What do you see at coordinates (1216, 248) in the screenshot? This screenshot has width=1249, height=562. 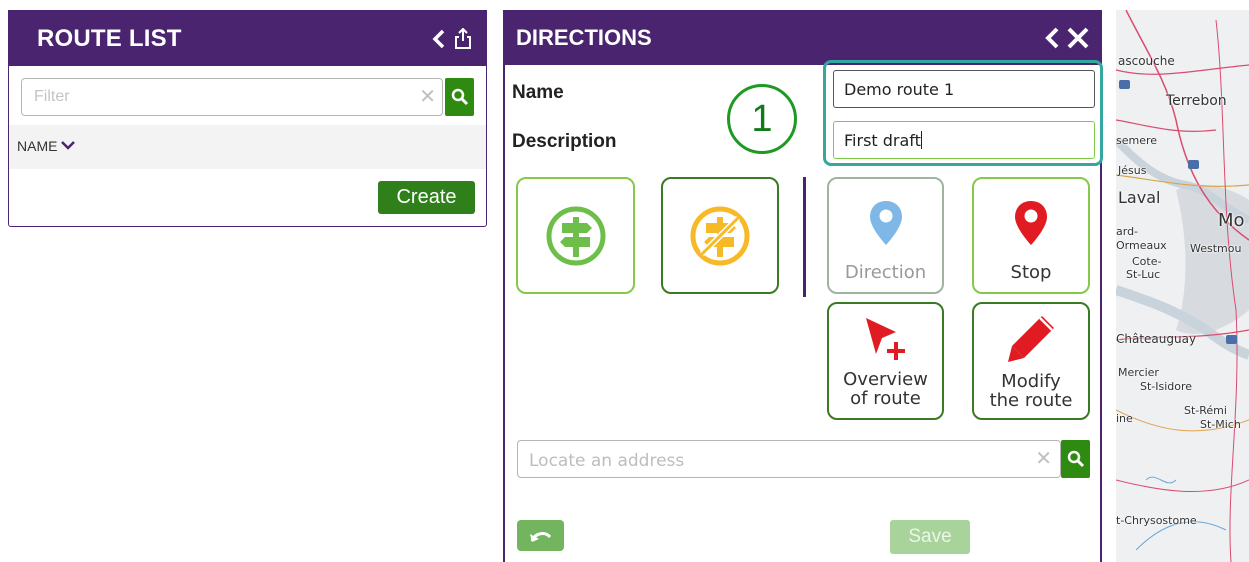 I see `map-label: Westmou` at bounding box center [1216, 248].